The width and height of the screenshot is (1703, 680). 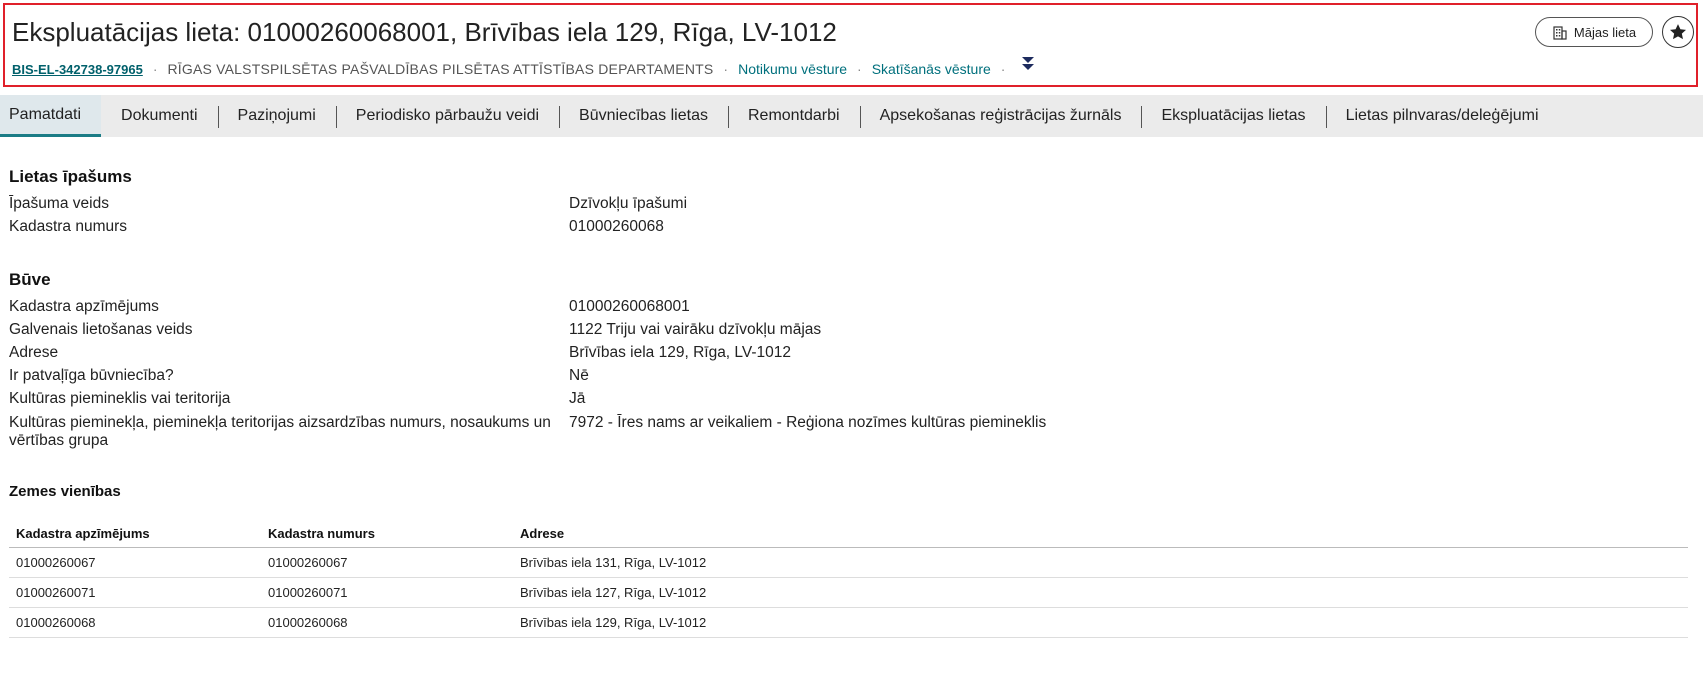 I want to click on favorite-button, so click(x=1678, y=32).